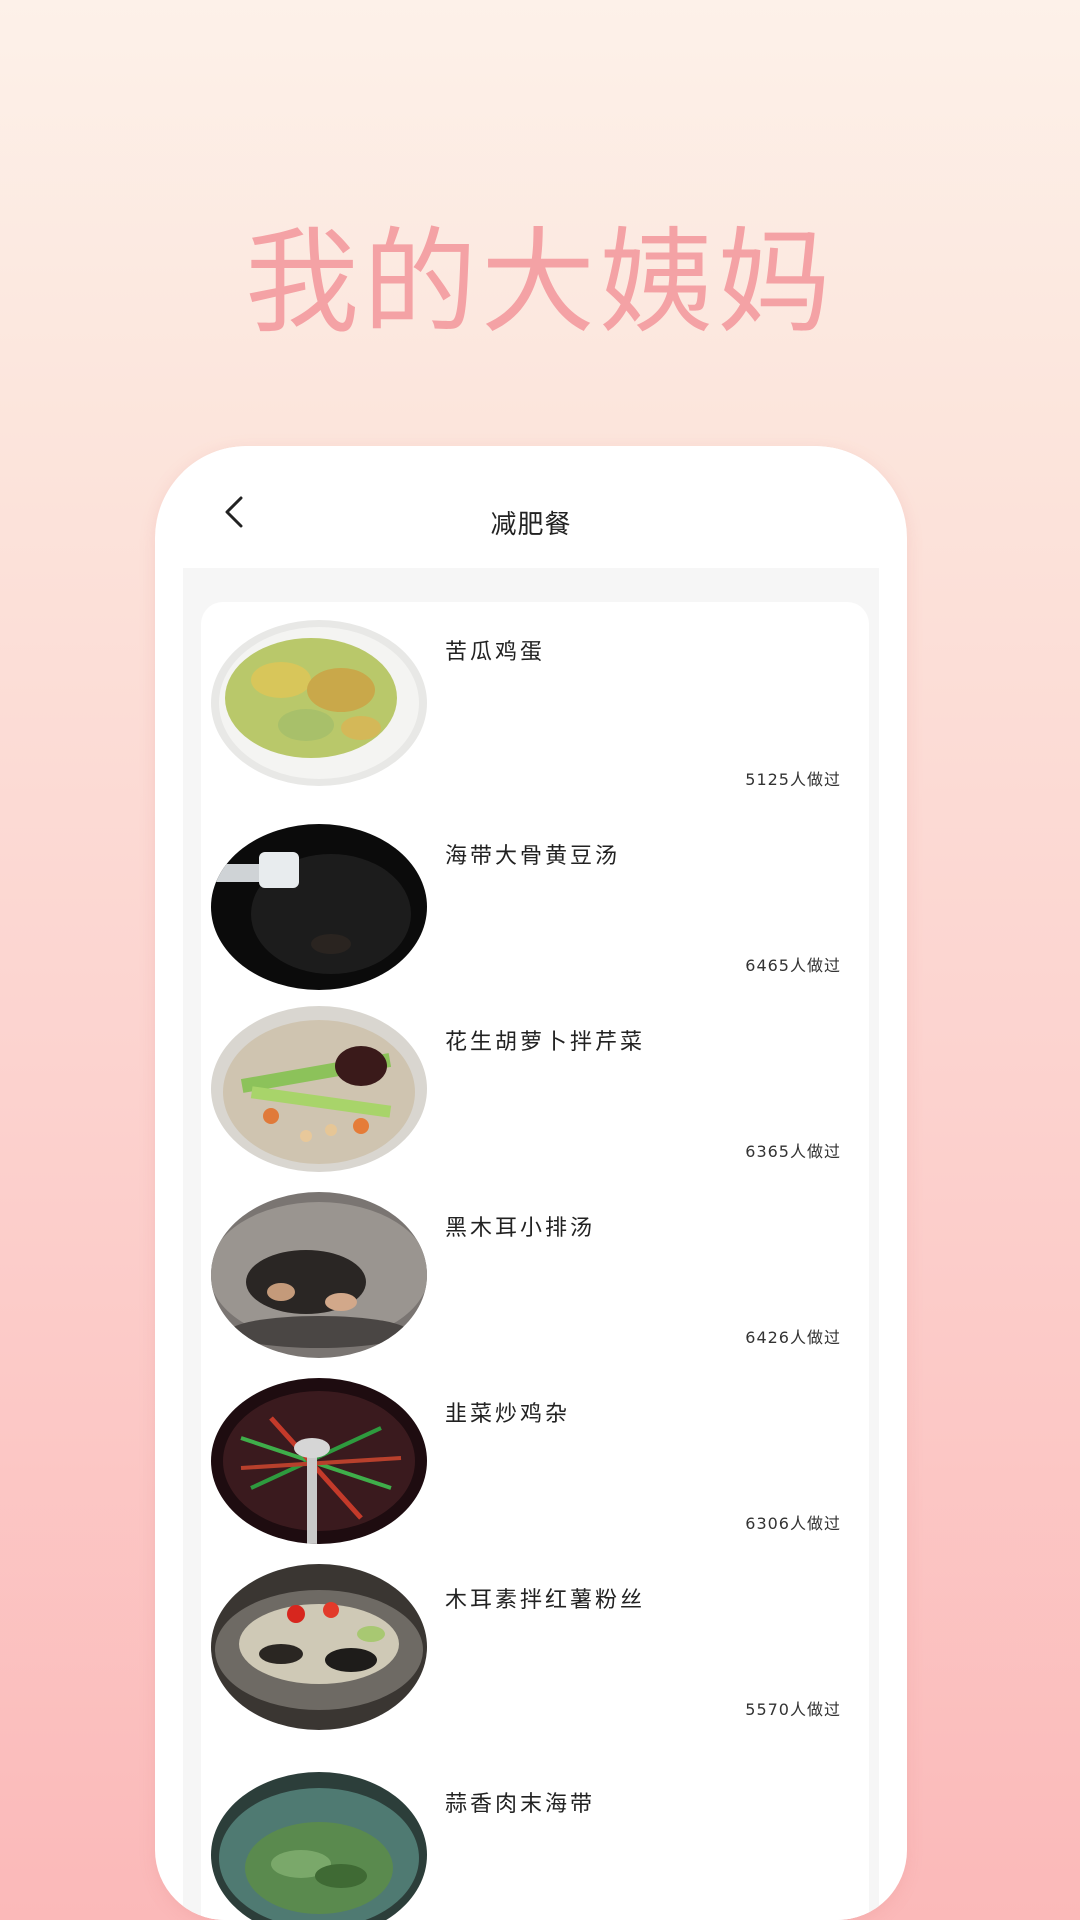 The height and width of the screenshot is (1920, 1080). I want to click on recipe-item: 韭菜炒鸡杂 6306人做过, so click(535, 1471).